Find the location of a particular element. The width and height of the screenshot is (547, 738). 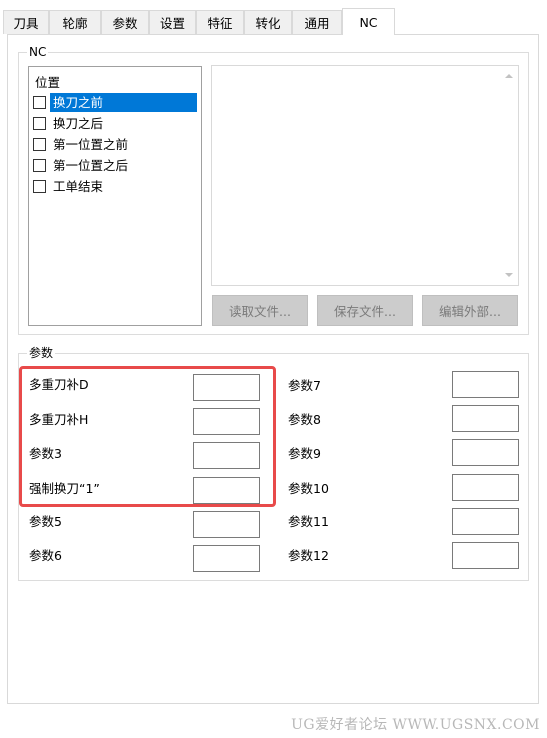

tab-contour: 轮廓 is located at coordinates (75, 22).